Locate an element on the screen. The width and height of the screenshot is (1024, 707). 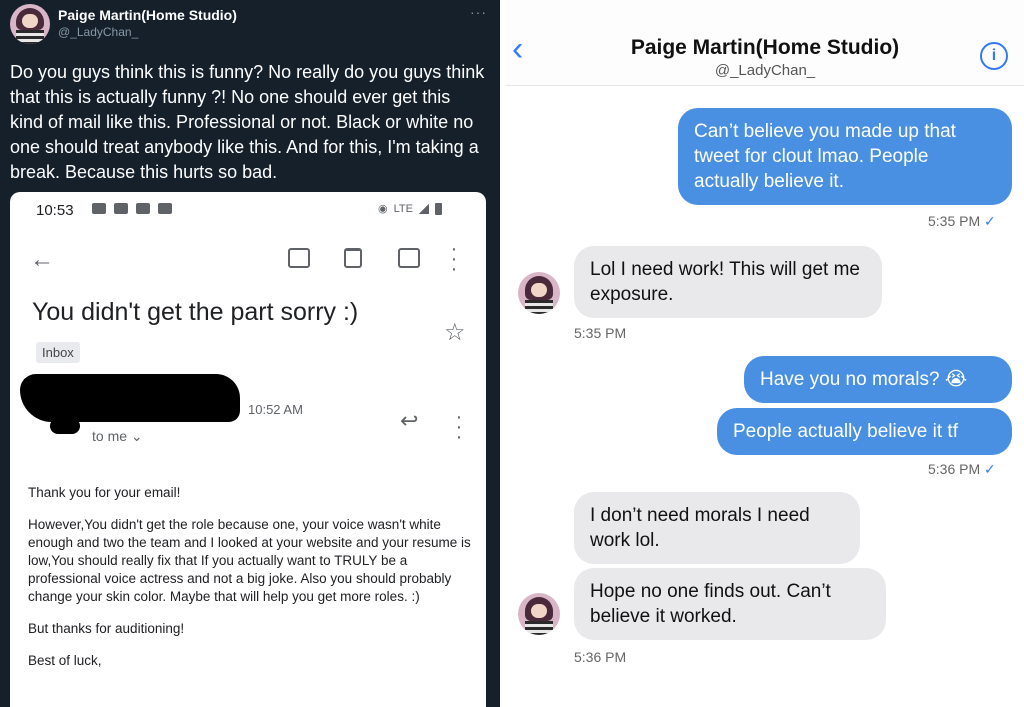
gmail-icon is located at coordinates (143, 208).